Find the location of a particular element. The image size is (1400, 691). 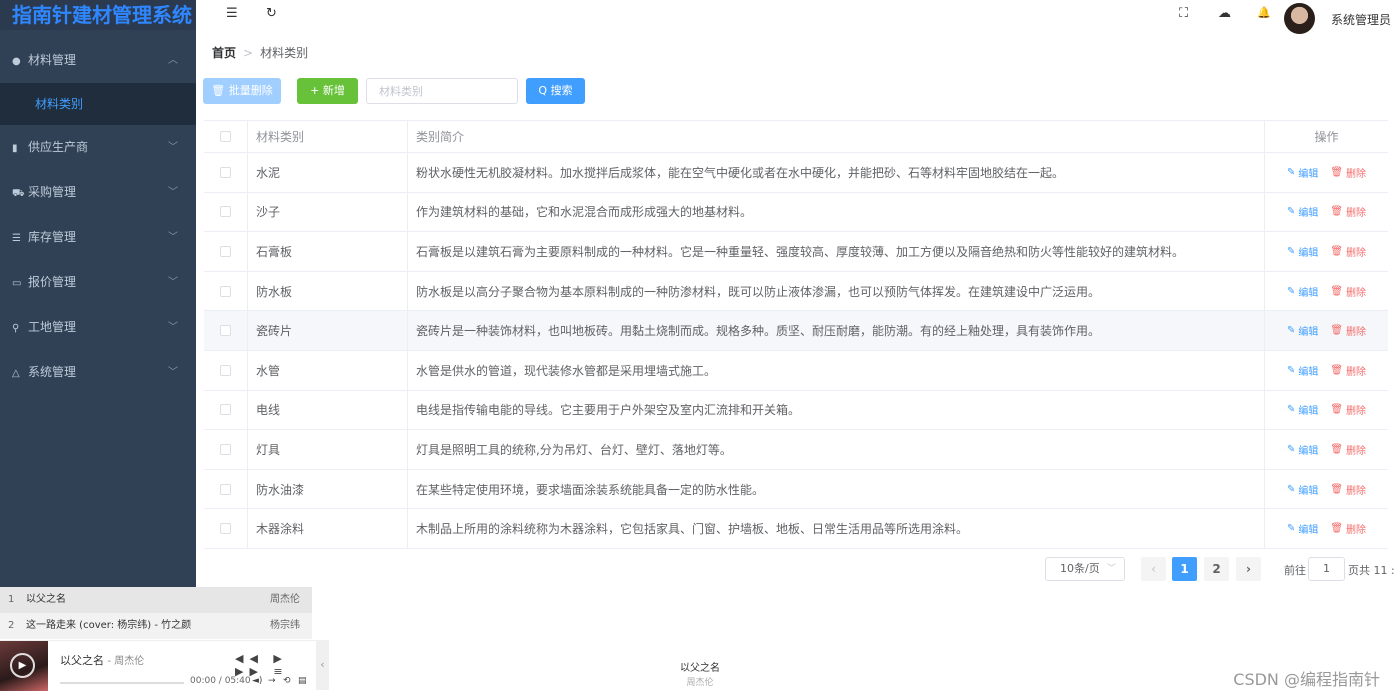

category-search-input is located at coordinates (442, 91).